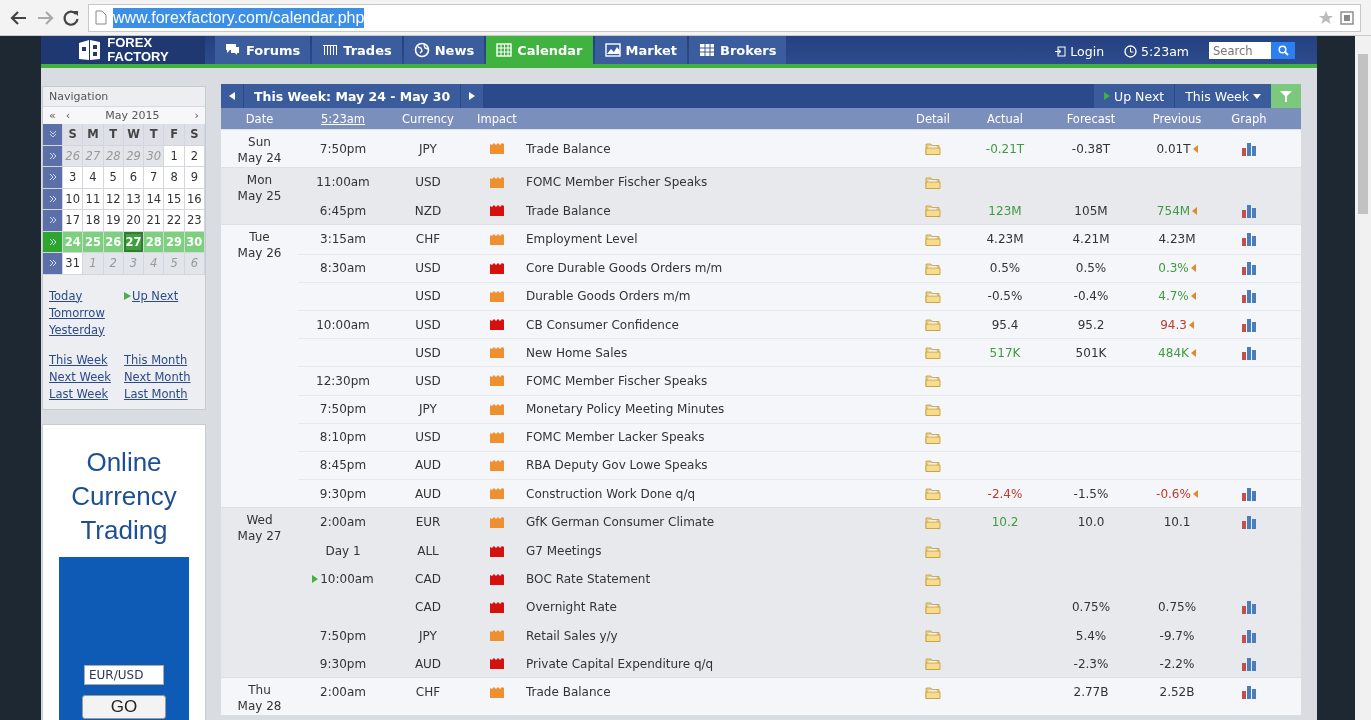  Describe the element at coordinates (564, 551) in the screenshot. I see `event-title: G7 Meetings` at that location.